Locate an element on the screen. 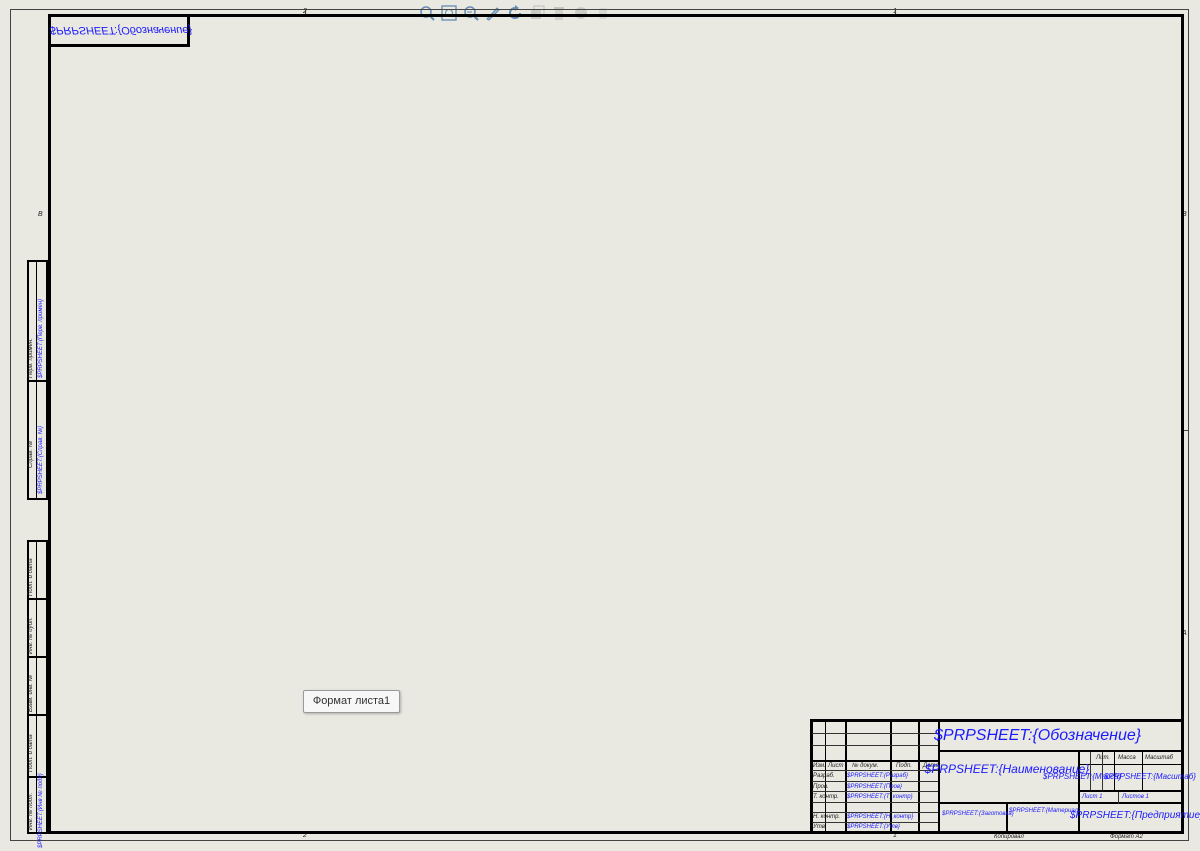  tb-lit-label: Лит. is located at coordinates (1103, 758).